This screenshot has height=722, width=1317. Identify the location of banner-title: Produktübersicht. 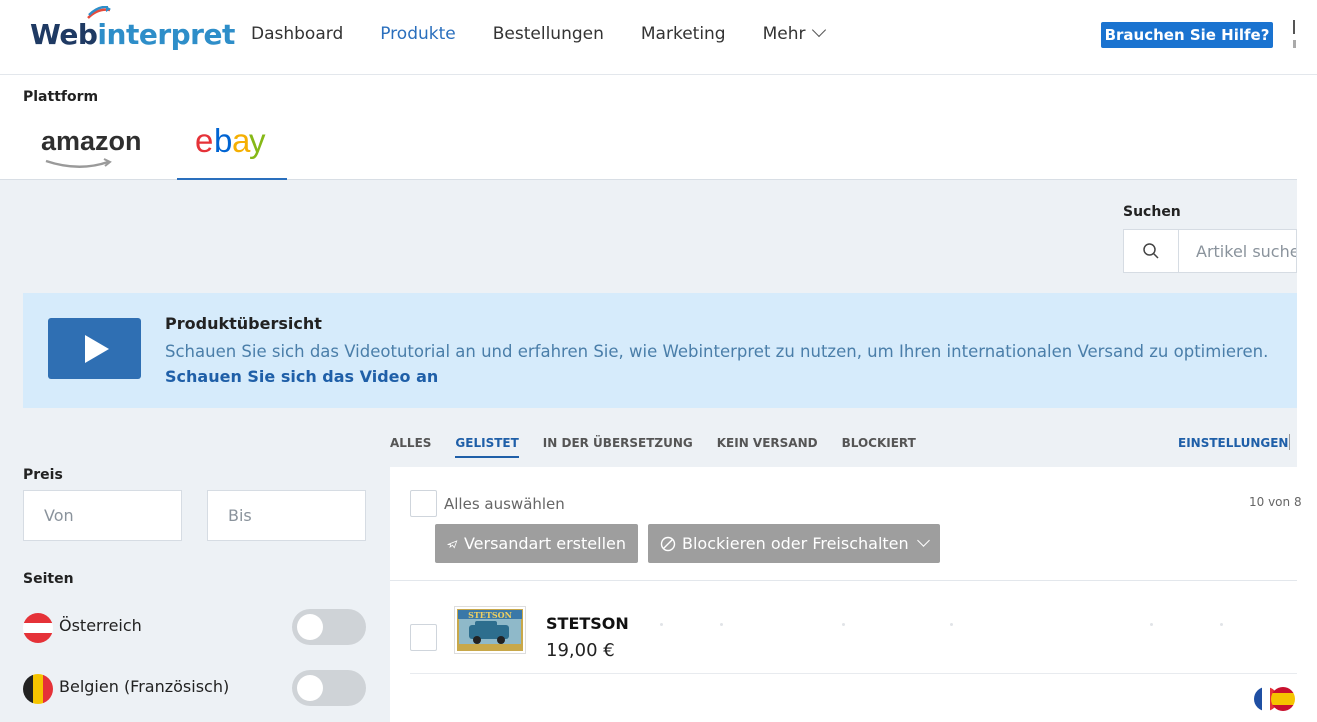
(243, 323).